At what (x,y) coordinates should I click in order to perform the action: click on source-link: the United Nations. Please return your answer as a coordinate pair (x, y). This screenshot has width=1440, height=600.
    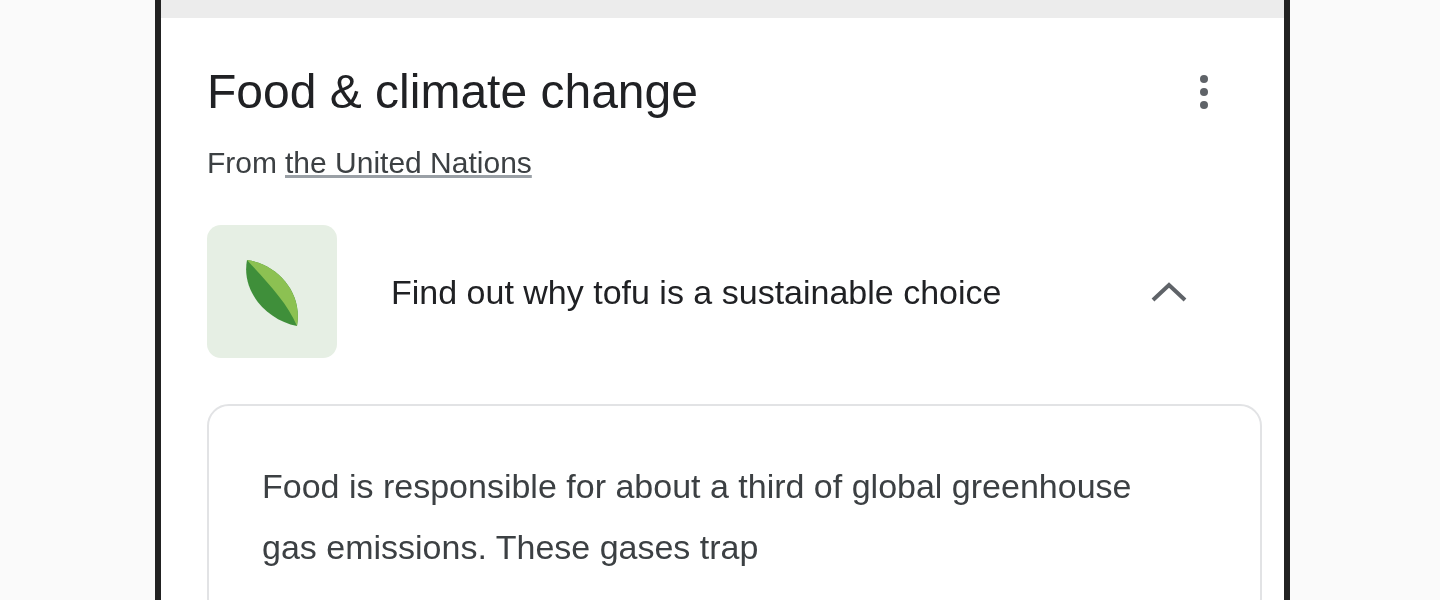
    Looking at the image, I should click on (408, 163).